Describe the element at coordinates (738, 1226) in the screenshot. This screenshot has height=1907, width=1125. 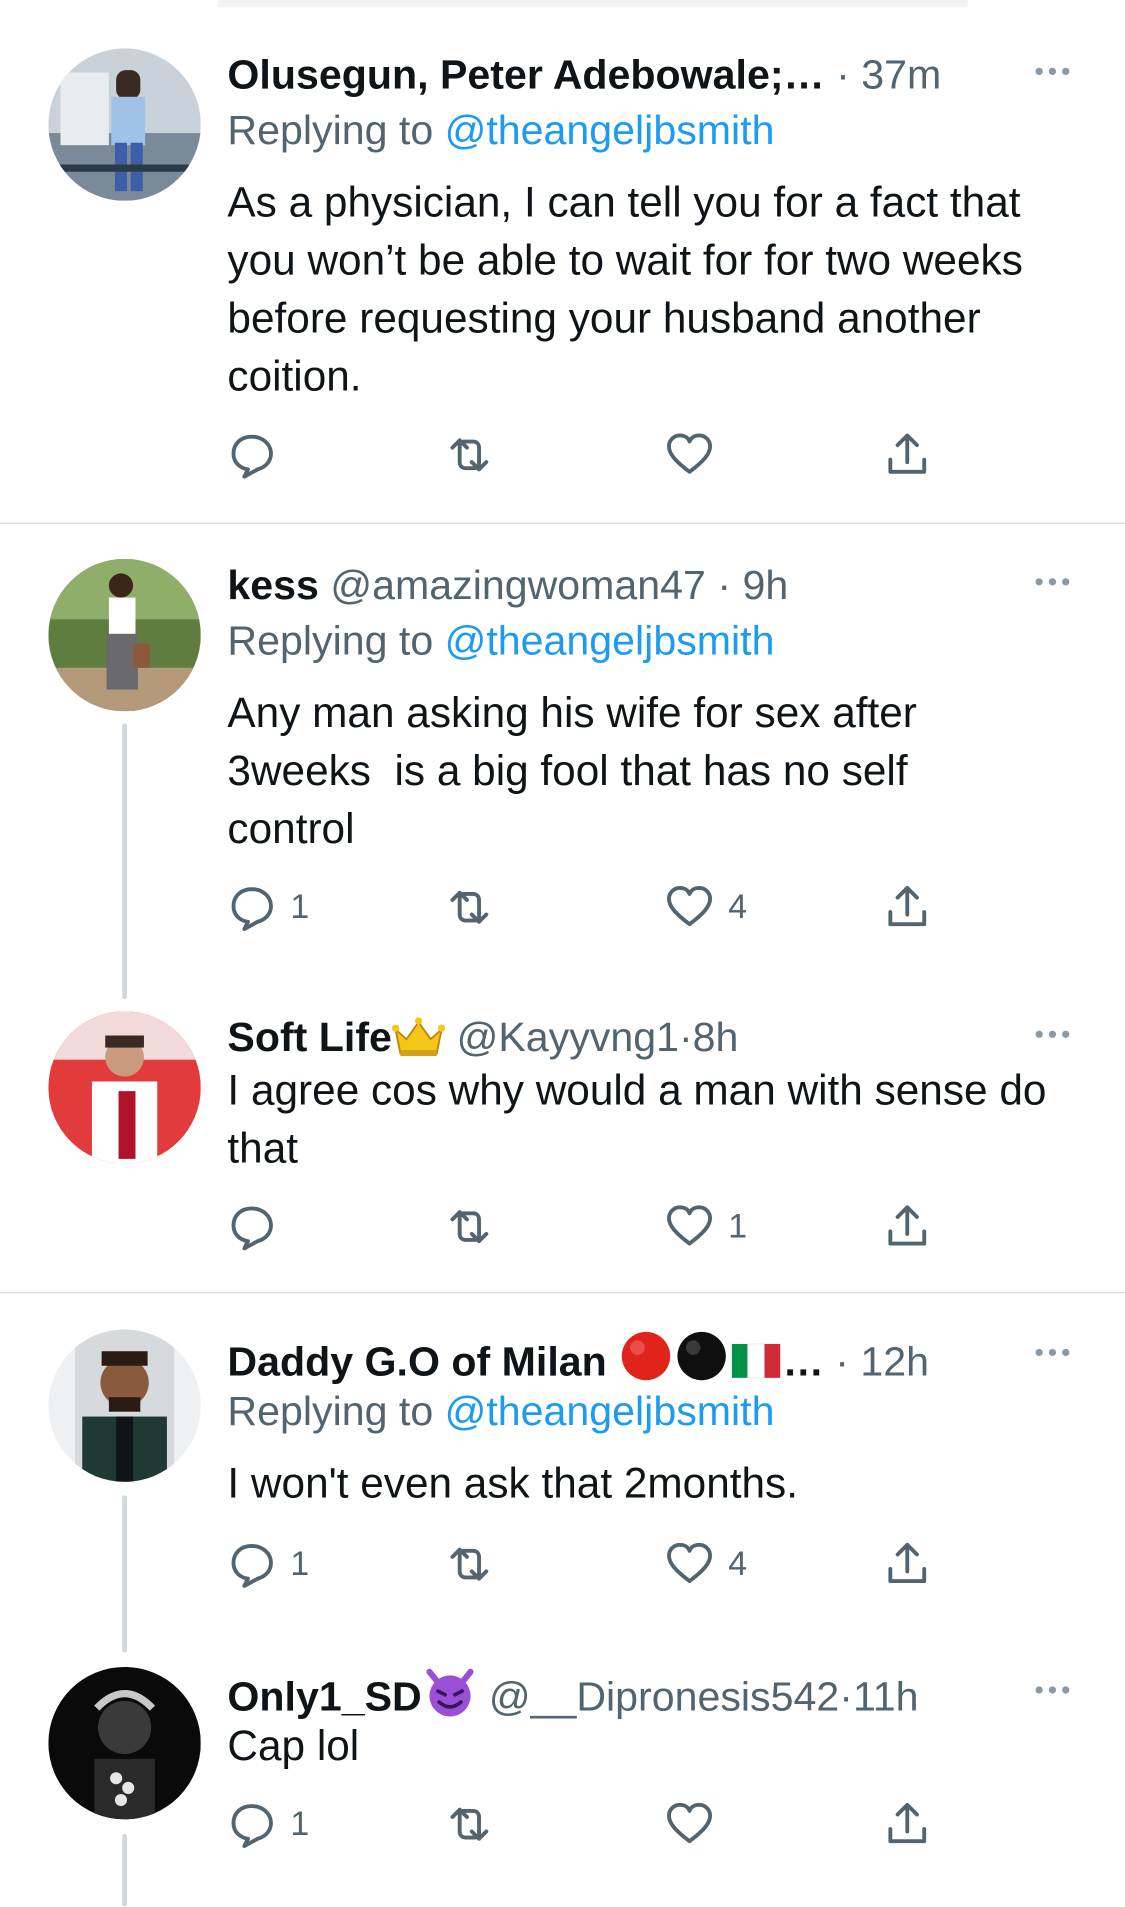
I see `like-count: 1` at that location.